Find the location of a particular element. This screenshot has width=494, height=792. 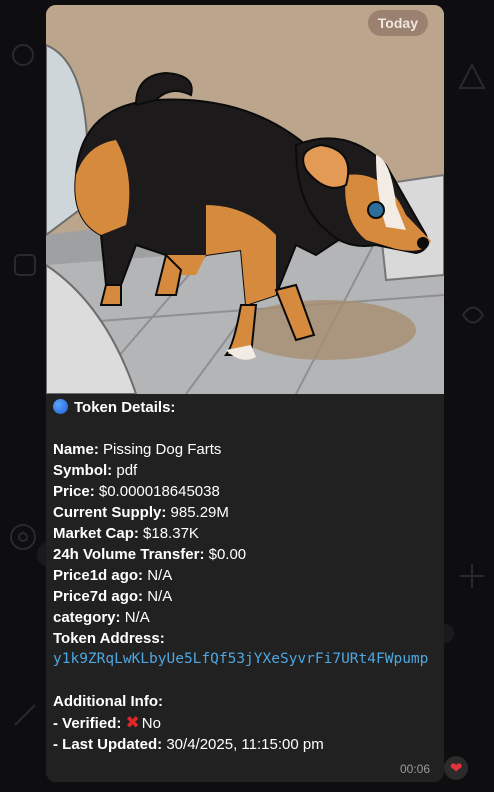

price7d-row: Price7d ago: N/A is located at coordinates (113, 596).